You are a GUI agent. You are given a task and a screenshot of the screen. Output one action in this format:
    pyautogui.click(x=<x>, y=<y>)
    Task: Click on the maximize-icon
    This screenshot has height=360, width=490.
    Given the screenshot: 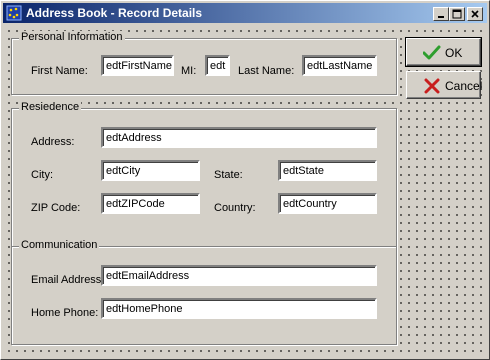 What is the action you would take?
    pyautogui.click(x=457, y=14)
    